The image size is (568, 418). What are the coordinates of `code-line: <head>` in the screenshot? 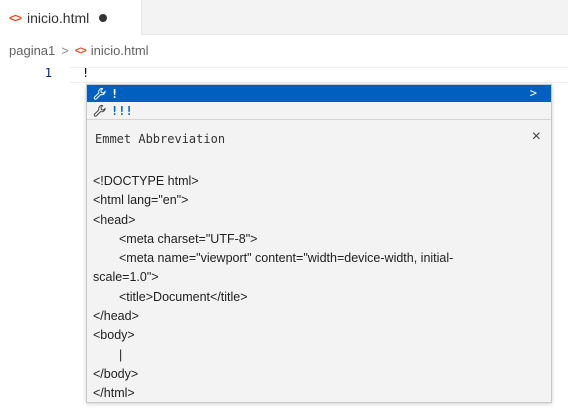 It's located at (114, 219).